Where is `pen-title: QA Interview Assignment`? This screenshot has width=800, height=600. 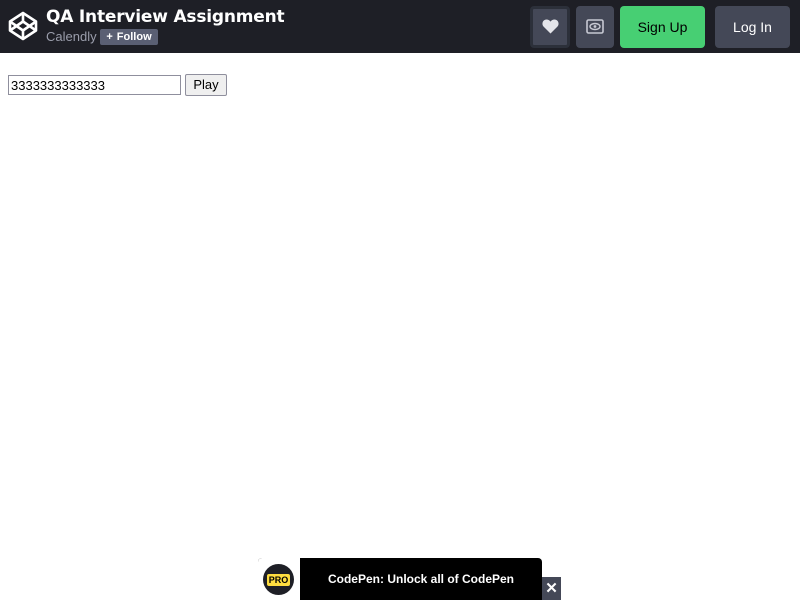 pen-title: QA Interview Assignment is located at coordinates (165, 17).